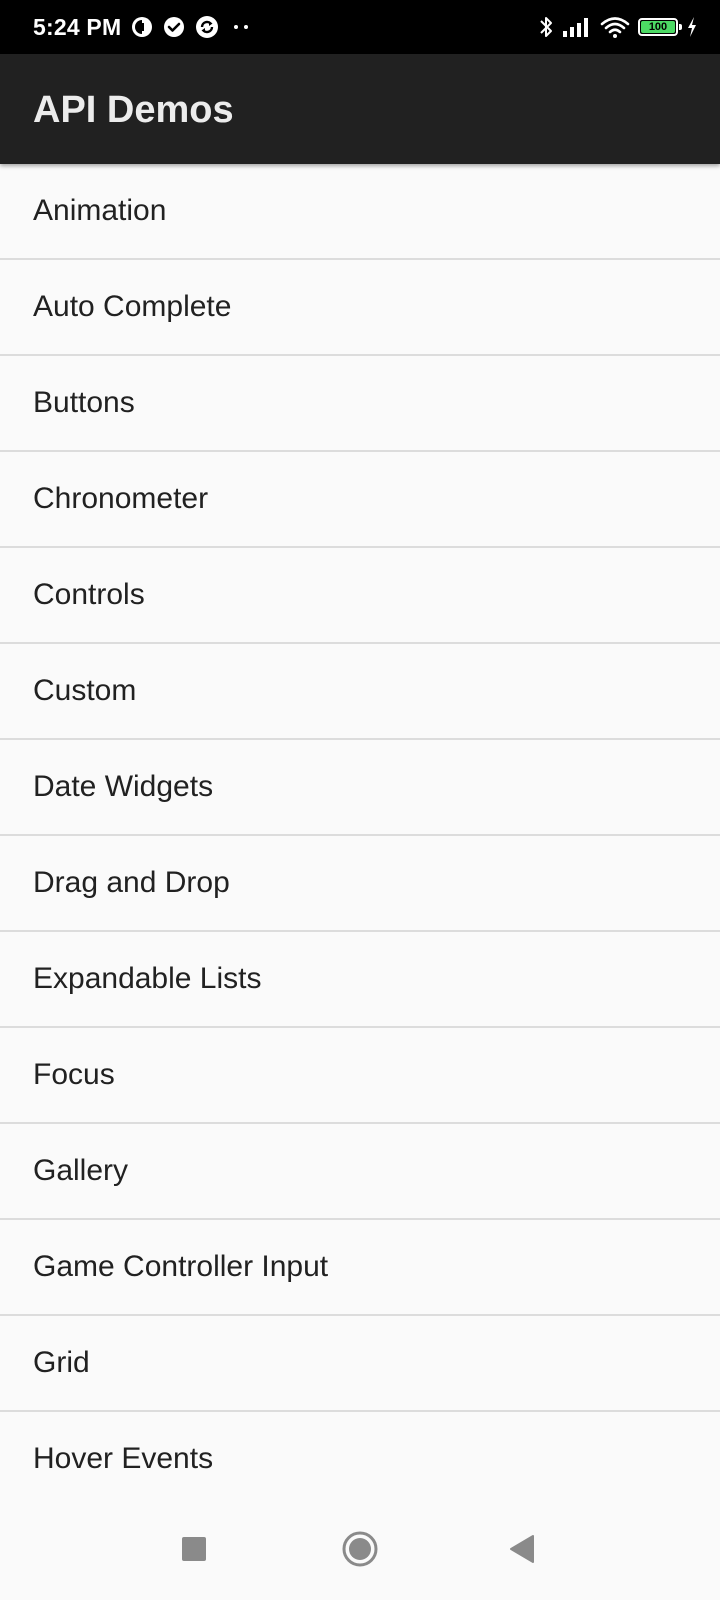 This screenshot has height=1600, width=720. I want to click on list-item-game-controller-input: Game Controller Input, so click(360, 1268).